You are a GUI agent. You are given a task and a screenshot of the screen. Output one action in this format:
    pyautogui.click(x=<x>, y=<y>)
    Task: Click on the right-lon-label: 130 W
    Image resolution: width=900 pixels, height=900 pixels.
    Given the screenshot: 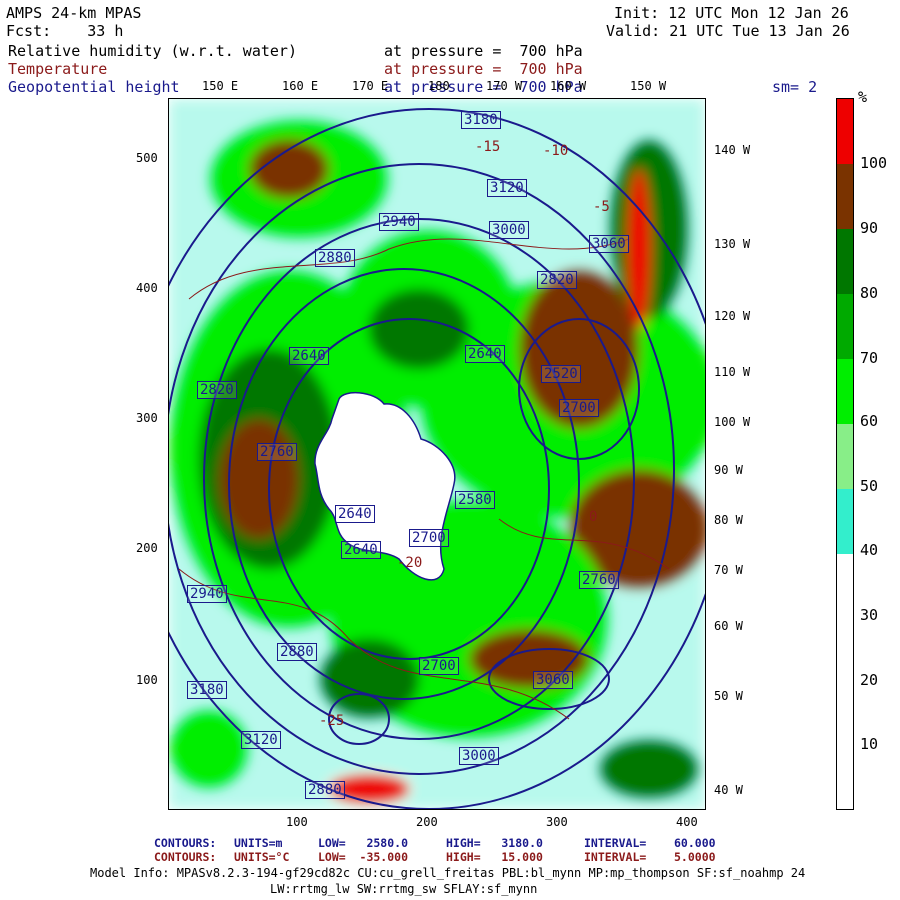 What is the action you would take?
    pyautogui.click(x=732, y=244)
    